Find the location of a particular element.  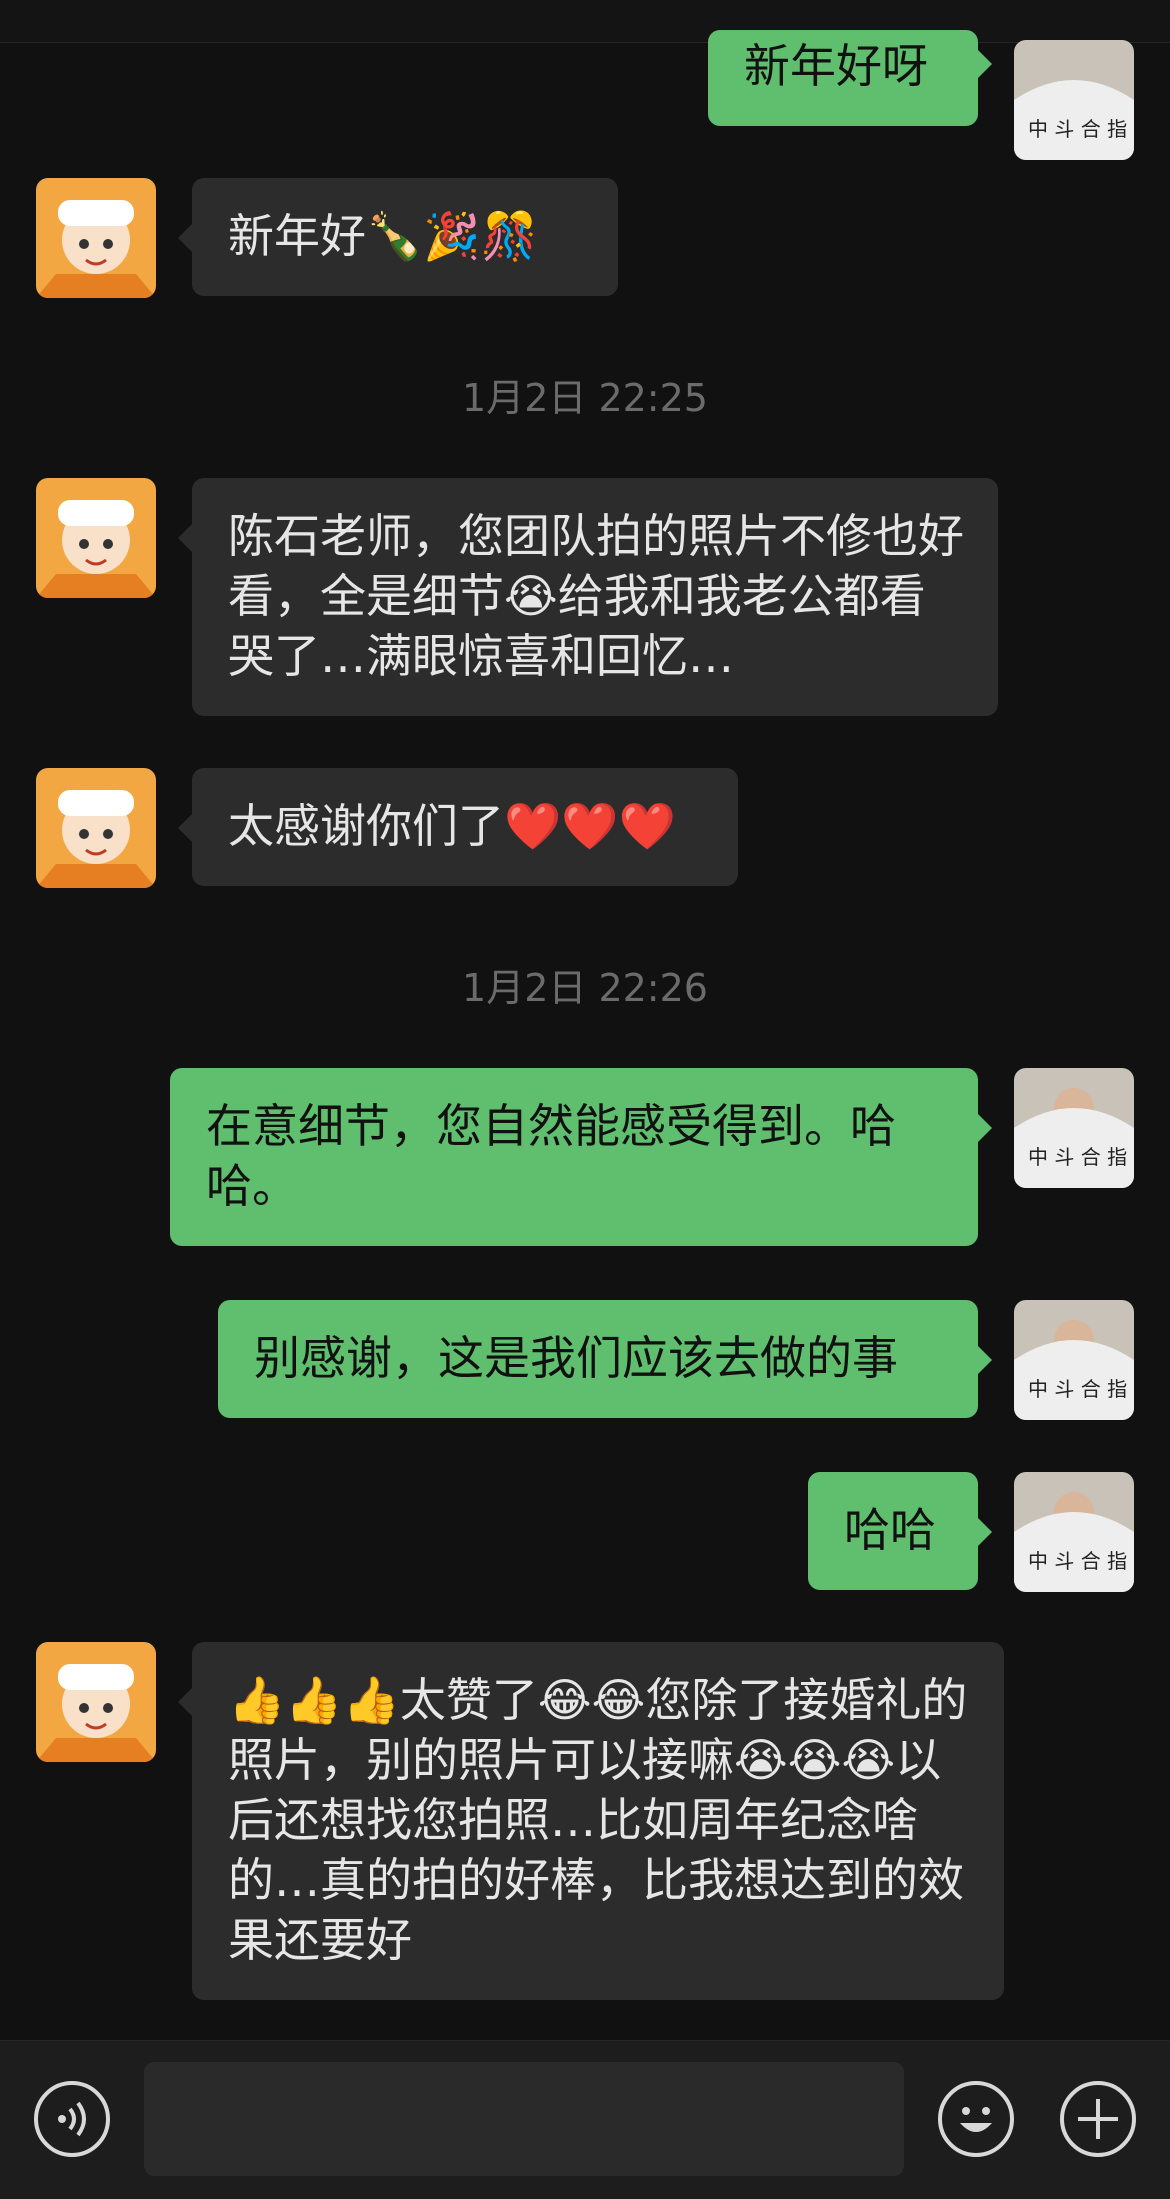

message-bubble-incoming: 太感谢你们了❤️❤️❤️ is located at coordinates (465, 827).